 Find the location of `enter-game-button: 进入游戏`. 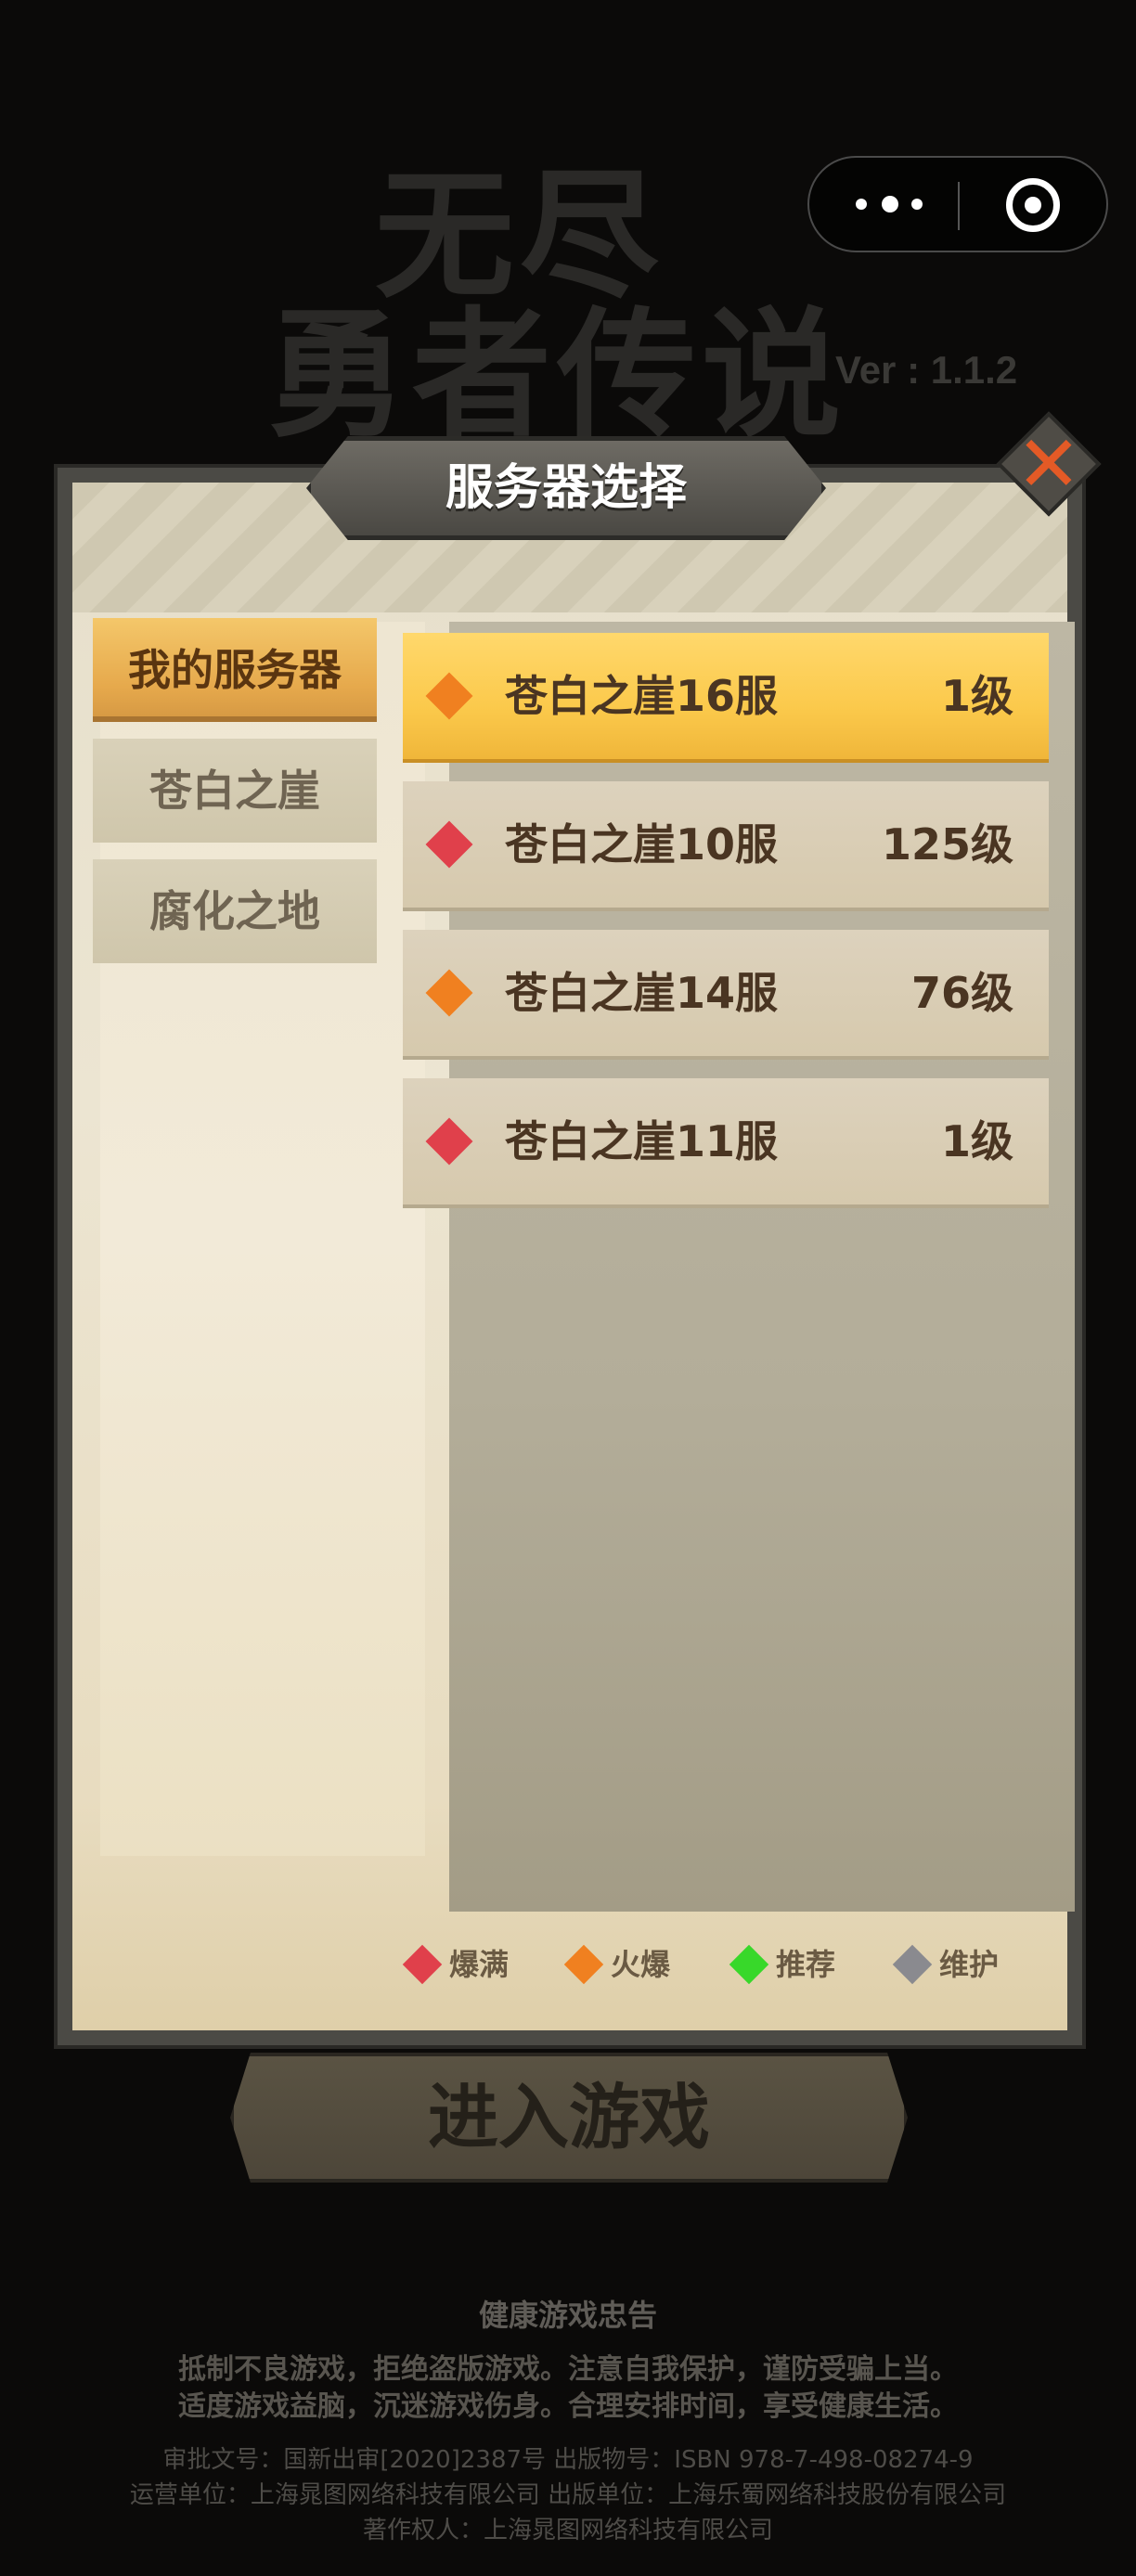

enter-game-button: 进入游戏 is located at coordinates (569, 2118).